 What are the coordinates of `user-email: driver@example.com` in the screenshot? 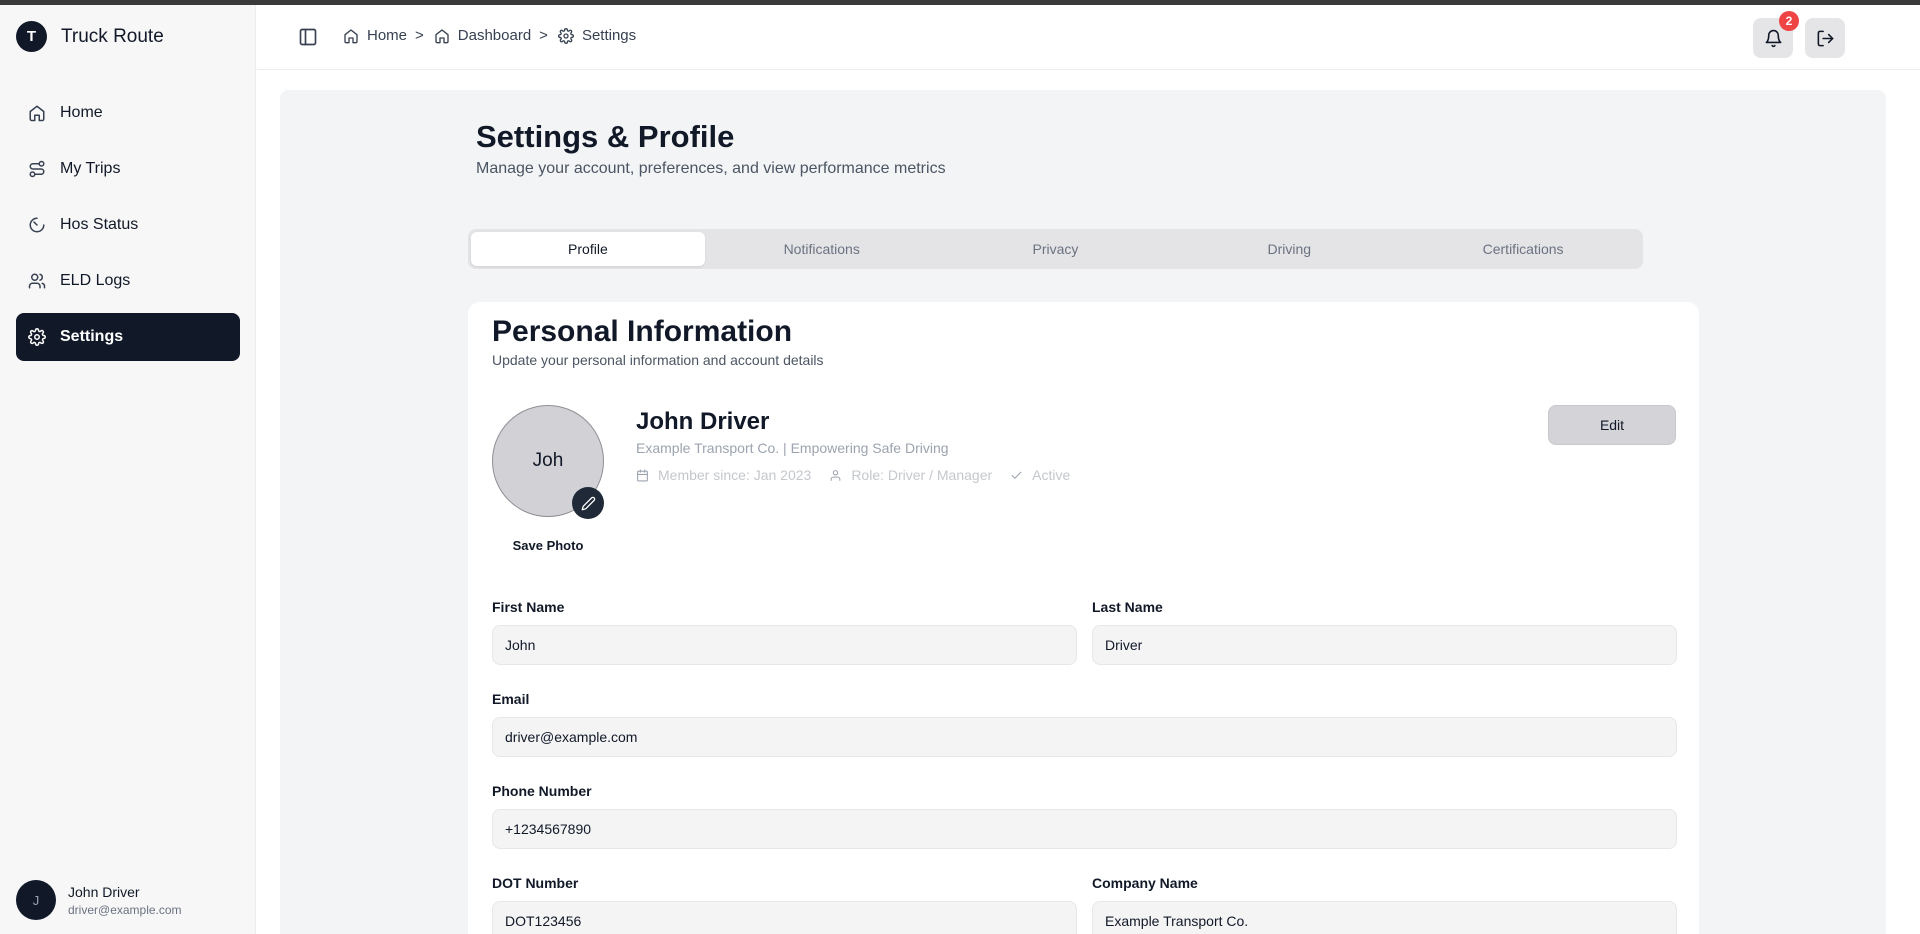 It's located at (125, 909).